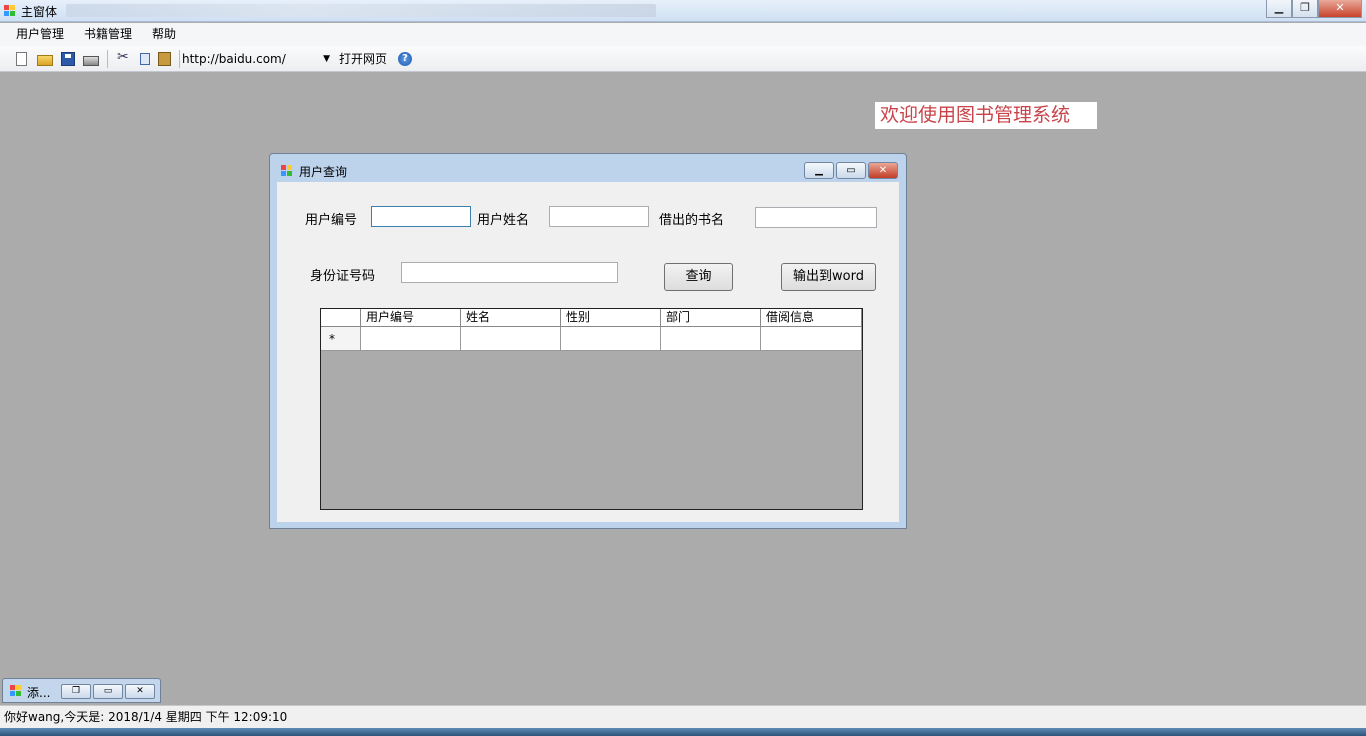 This screenshot has width=1366, height=736. Describe the element at coordinates (363, 59) in the screenshot. I see `open-web-button: 打开网页` at that location.